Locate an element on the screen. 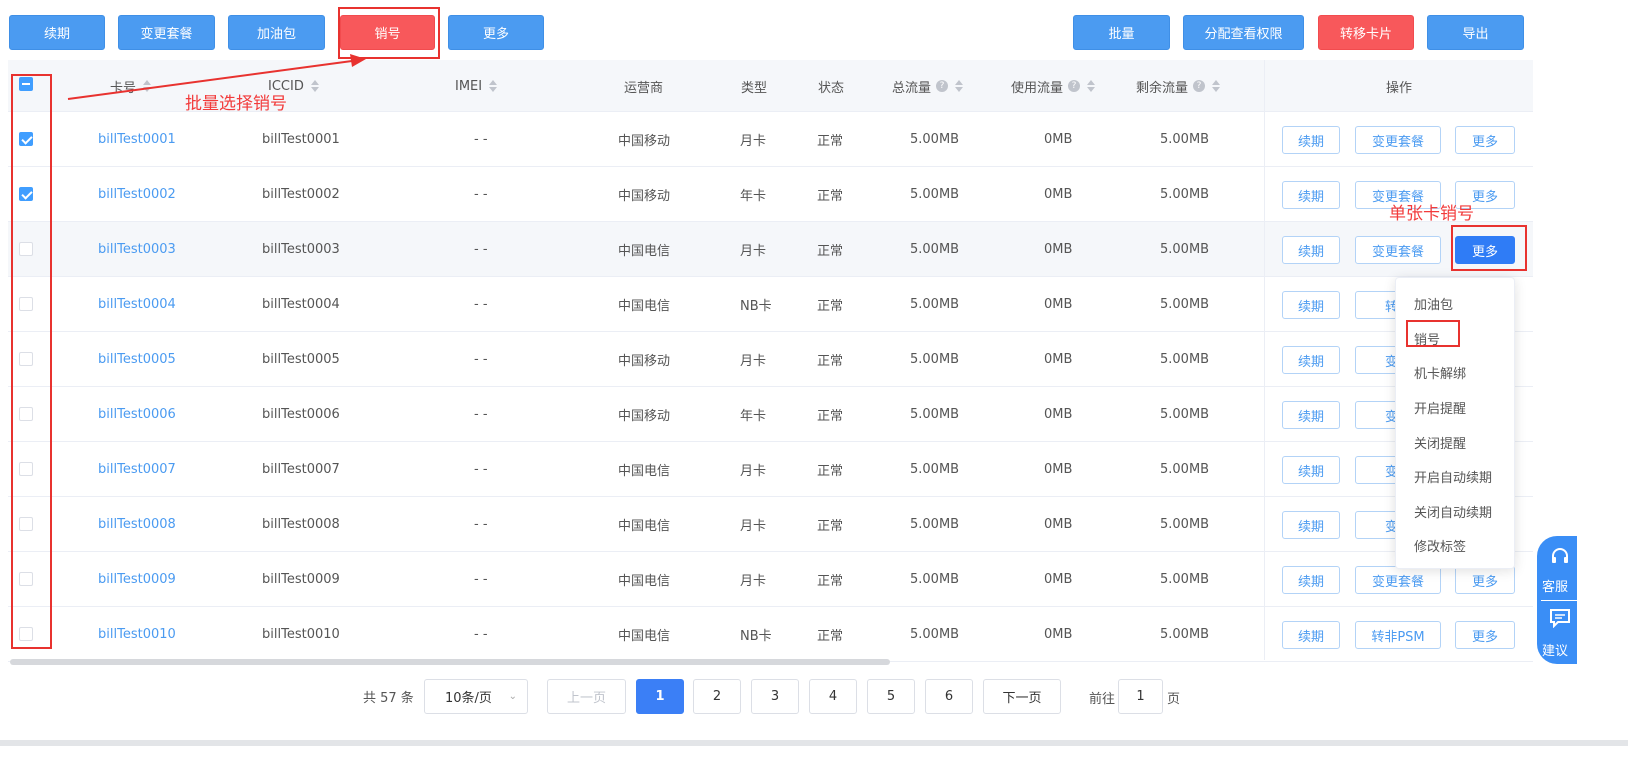 Image resolution: width=1628 pixels, height=775 pixels. chat-icon is located at coordinates (1560, 618).